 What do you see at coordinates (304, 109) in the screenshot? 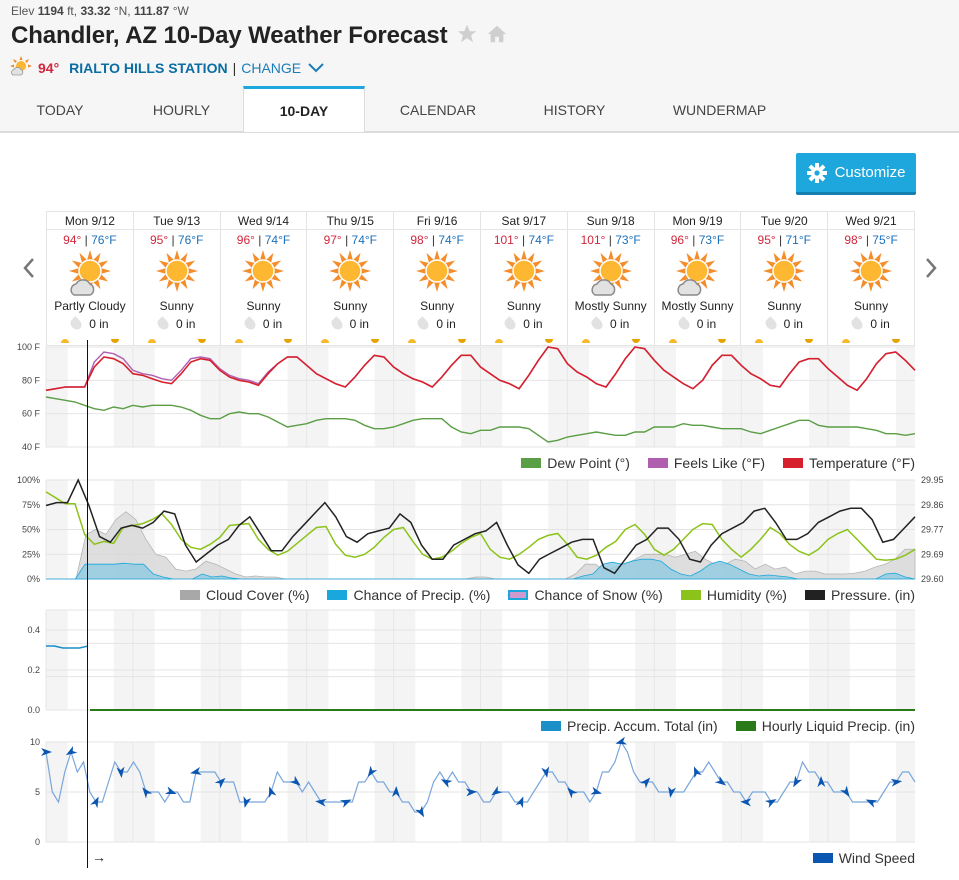
I see `tab-10-day: 10-DAY` at bounding box center [304, 109].